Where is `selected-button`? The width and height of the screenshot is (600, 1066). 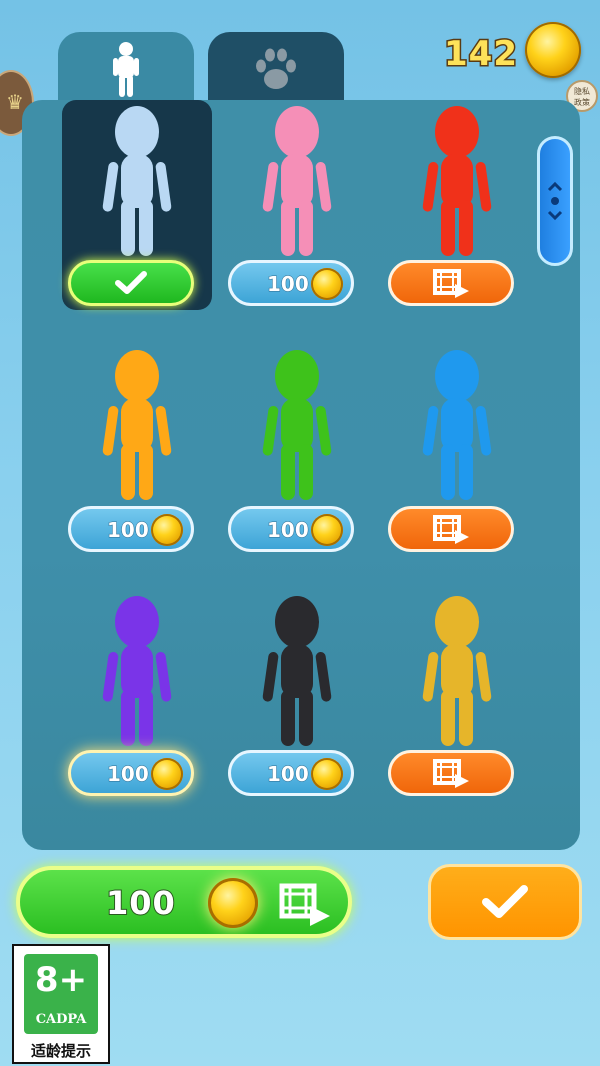 selected-button is located at coordinates (131, 283).